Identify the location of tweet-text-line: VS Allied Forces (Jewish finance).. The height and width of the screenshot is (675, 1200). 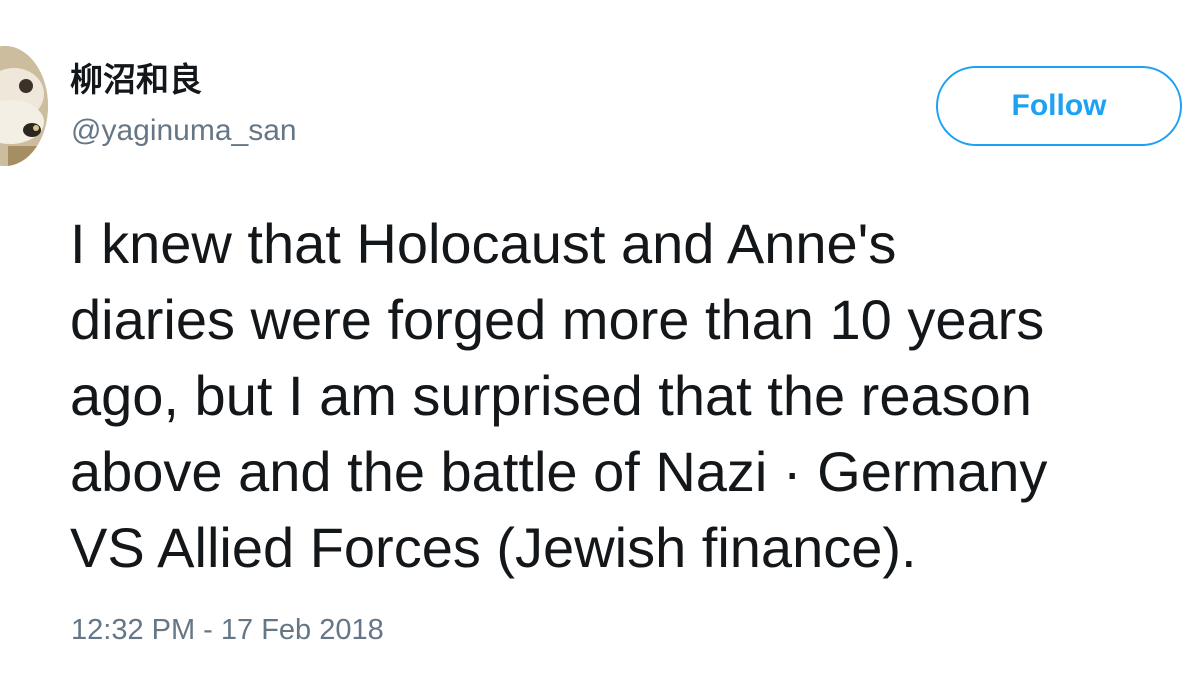
(493, 547).